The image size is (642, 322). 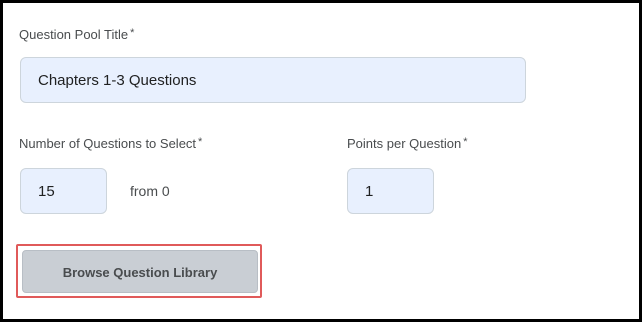 What do you see at coordinates (140, 271) in the screenshot?
I see `browse-question-library-button: Browse Question Library` at bounding box center [140, 271].